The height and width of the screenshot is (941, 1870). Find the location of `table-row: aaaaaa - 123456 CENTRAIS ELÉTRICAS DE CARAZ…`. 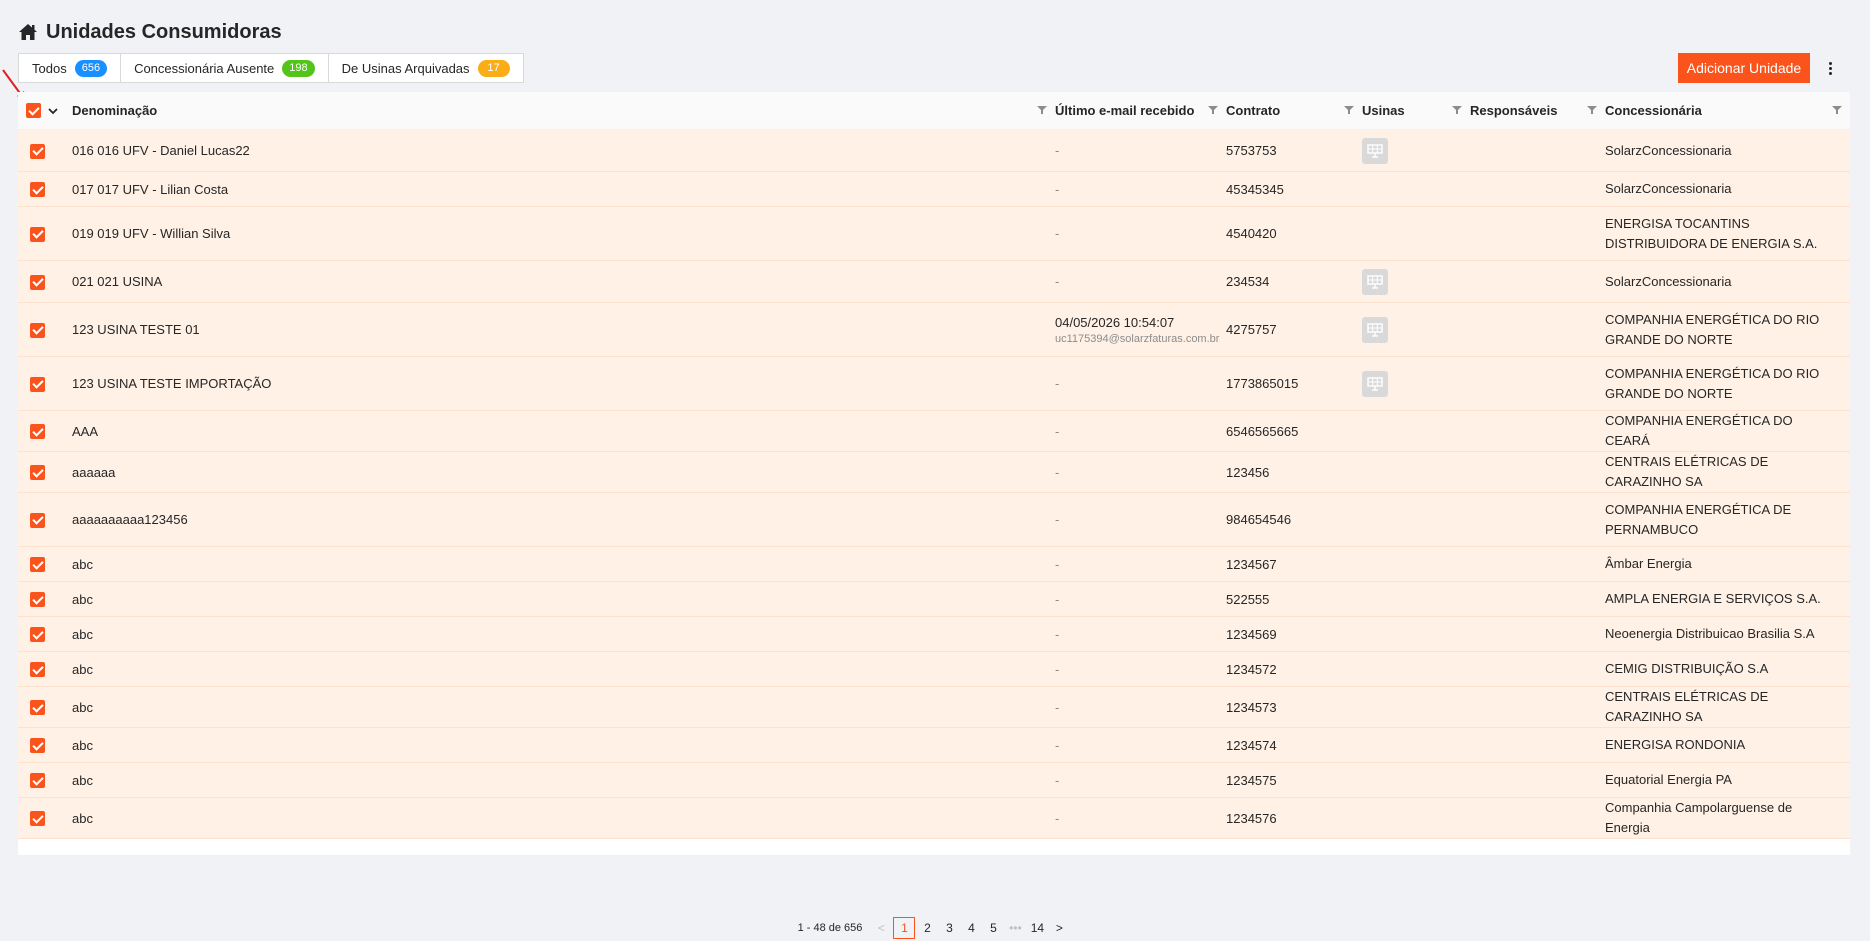

table-row: aaaaaa - 123456 CENTRAIS ELÉTRICAS DE CARAZ… is located at coordinates (934, 472).